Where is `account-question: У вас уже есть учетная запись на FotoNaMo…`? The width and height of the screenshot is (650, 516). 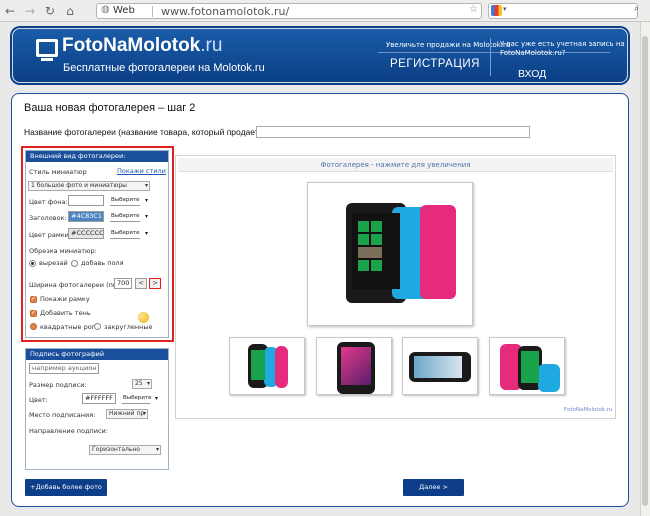
account-question: У вас уже есть учетная запись на FotoNaMo… is located at coordinates (562, 49).